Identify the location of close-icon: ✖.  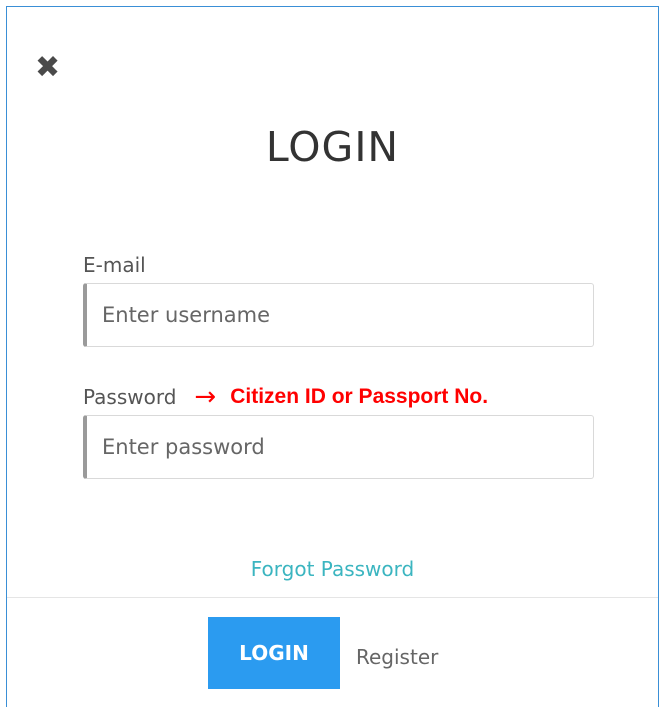
(47, 68).